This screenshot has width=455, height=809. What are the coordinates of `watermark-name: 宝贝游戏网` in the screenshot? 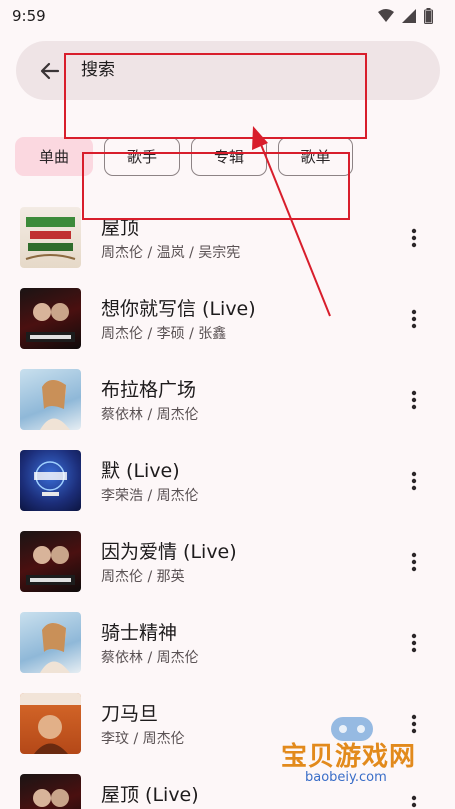 It's located at (349, 757).